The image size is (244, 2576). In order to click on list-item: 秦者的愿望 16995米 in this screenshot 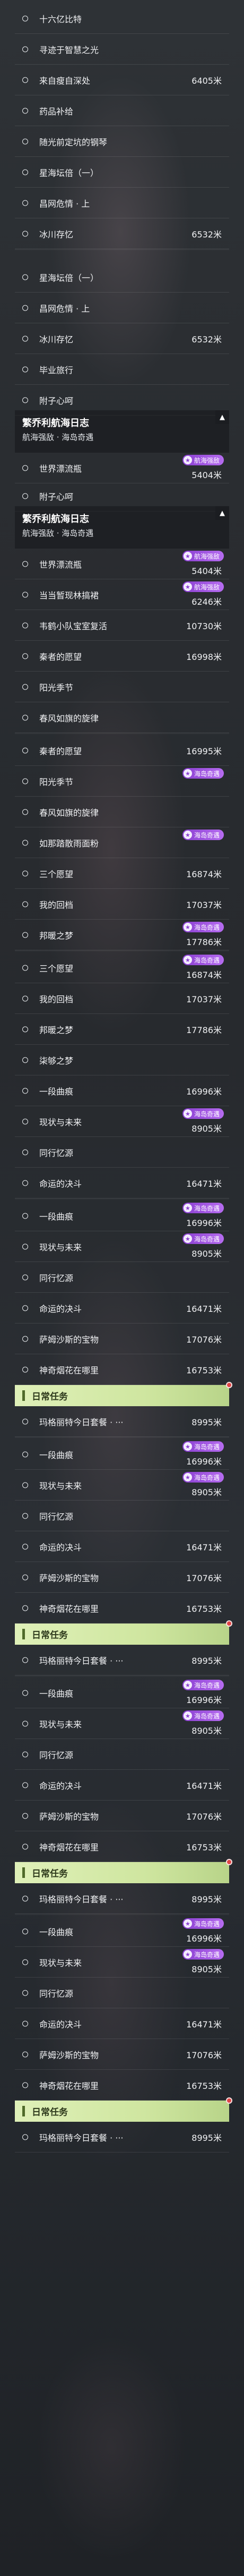, I will do `click(122, 750)`.